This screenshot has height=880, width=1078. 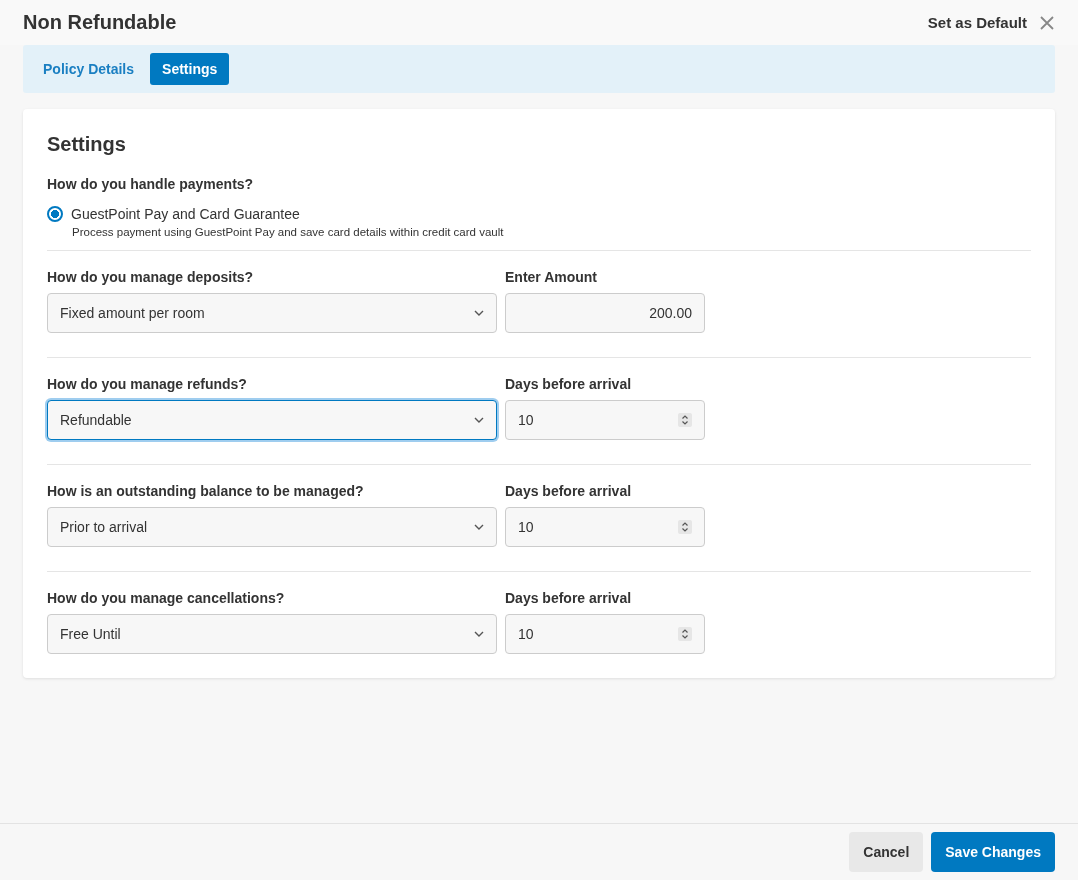 I want to click on question-label: How do you handle payments?, so click(x=151, y=184).